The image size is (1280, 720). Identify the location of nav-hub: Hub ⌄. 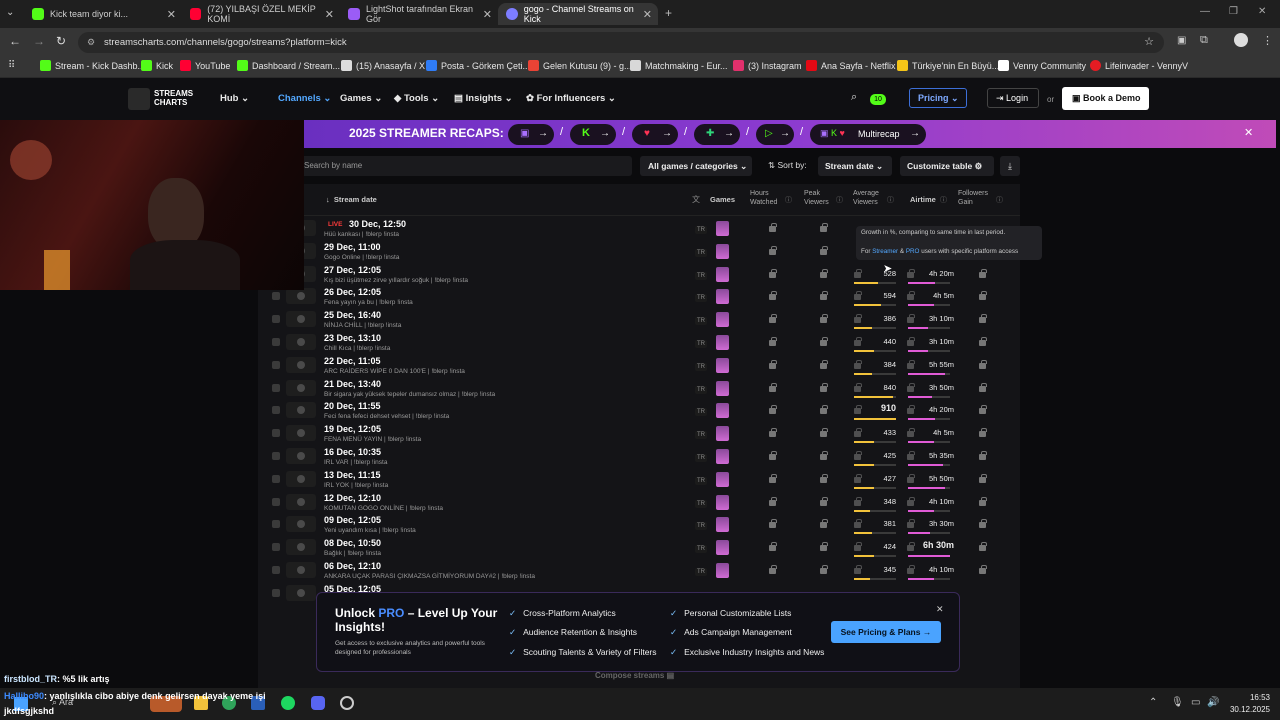
(234, 98).